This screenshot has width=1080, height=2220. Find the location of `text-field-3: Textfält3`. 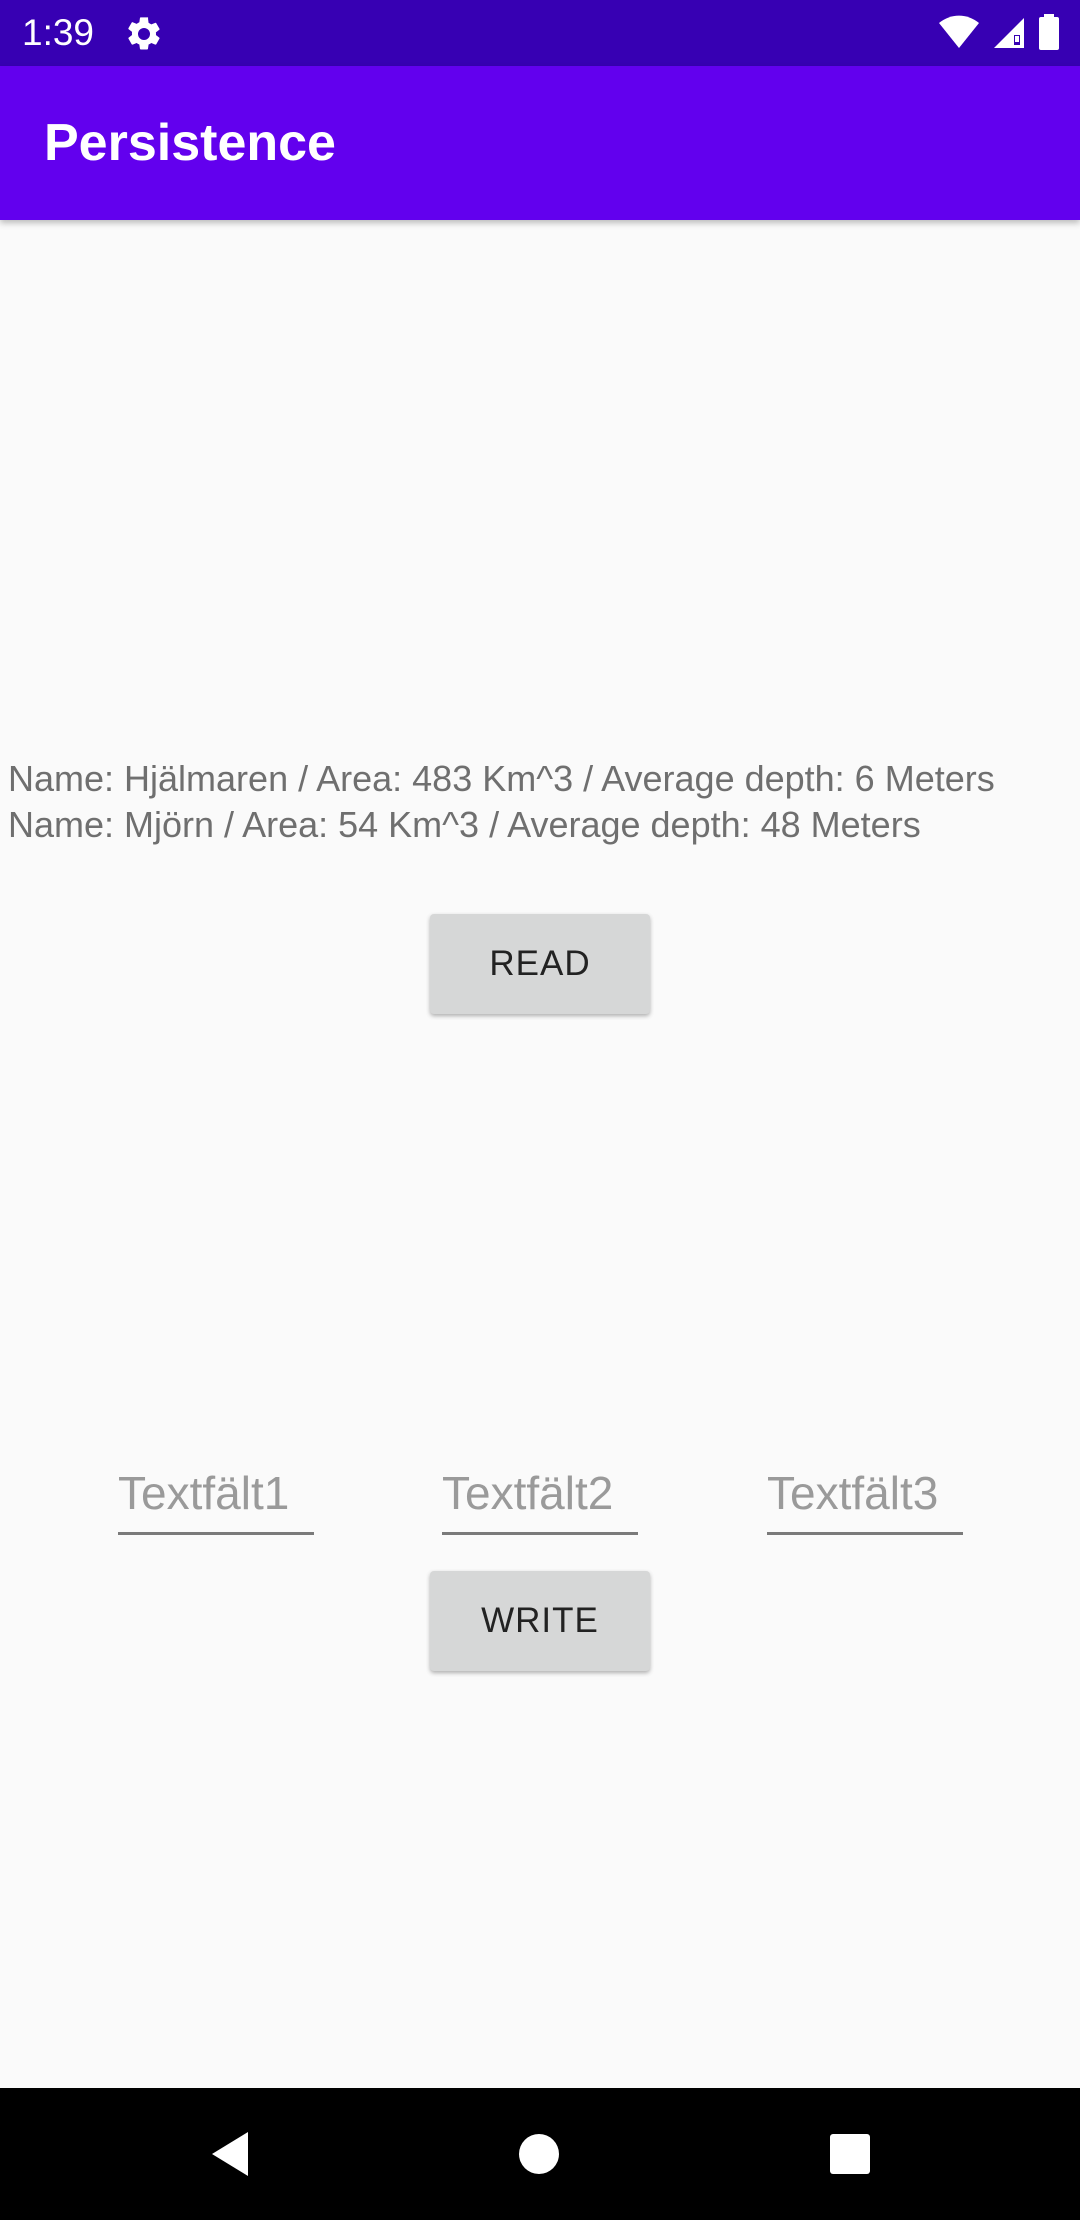

text-field-3: Textfält3 is located at coordinates (865, 1497).